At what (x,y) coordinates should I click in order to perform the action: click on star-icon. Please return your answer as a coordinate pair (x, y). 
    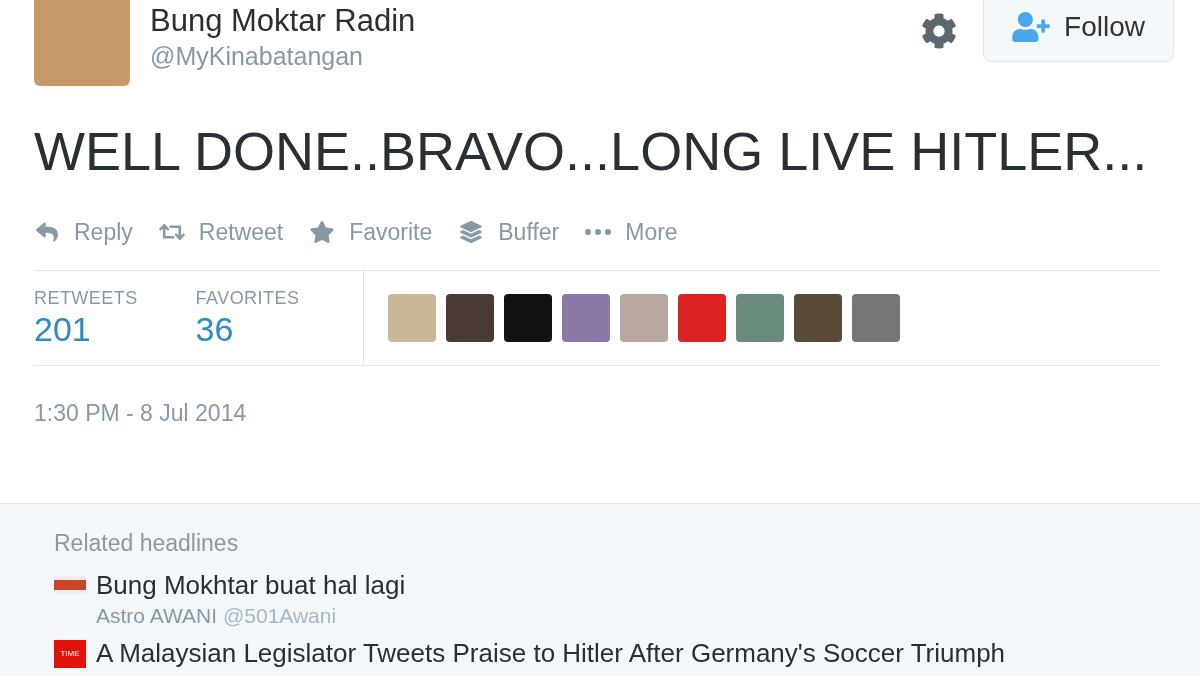
    Looking at the image, I should click on (322, 232).